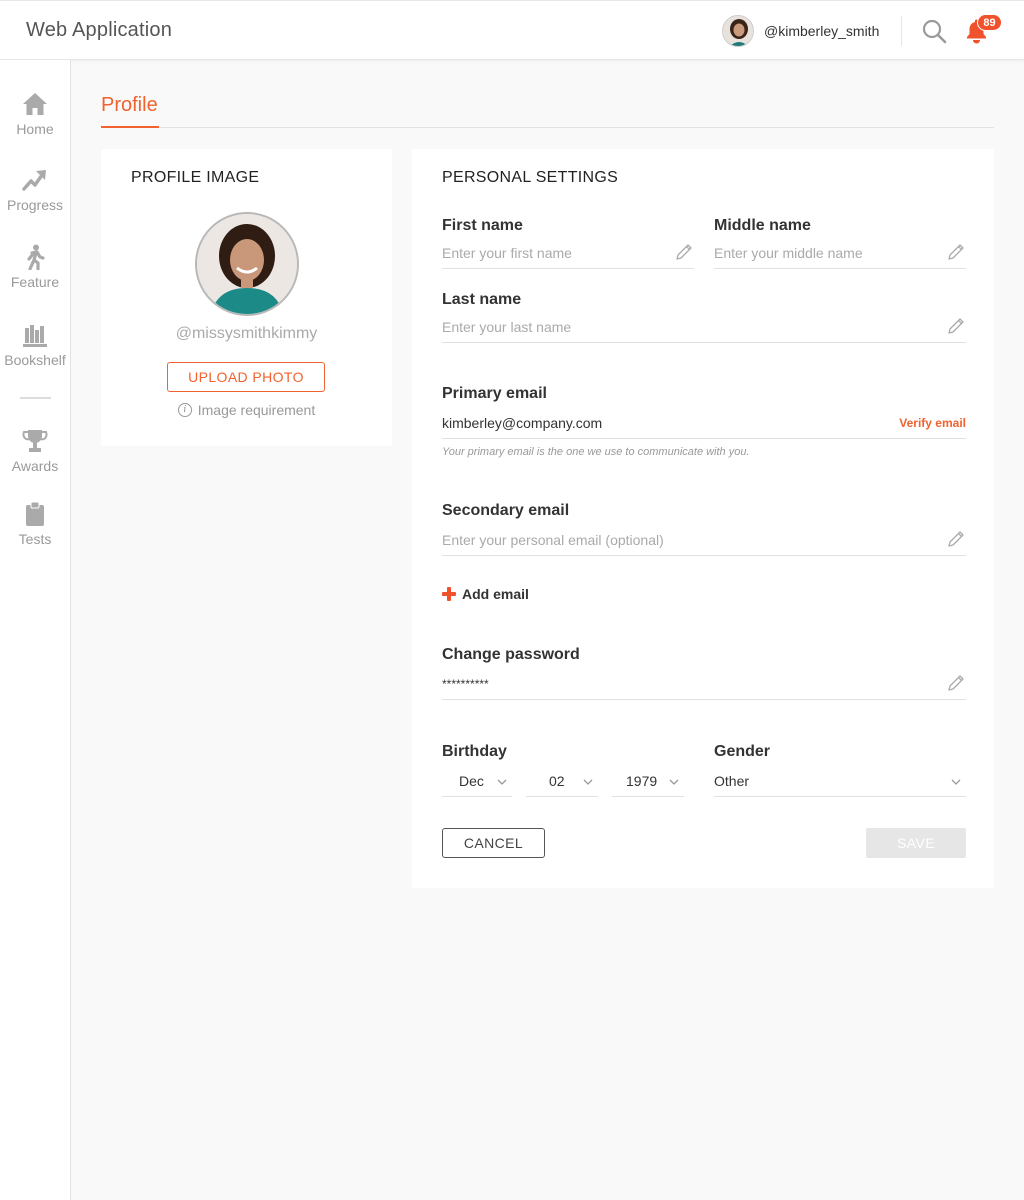 Image resolution: width=1024 pixels, height=1200 pixels. Describe the element at coordinates (129, 105) in the screenshot. I see `tab-profile: Profile` at that location.